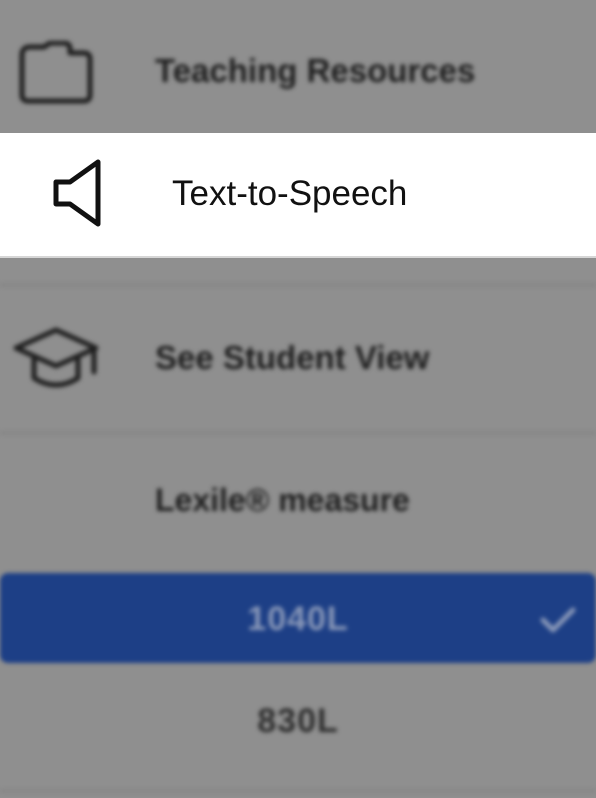 This screenshot has width=596, height=798. I want to click on menu-item-label: Text-to-Speech, so click(290, 193).